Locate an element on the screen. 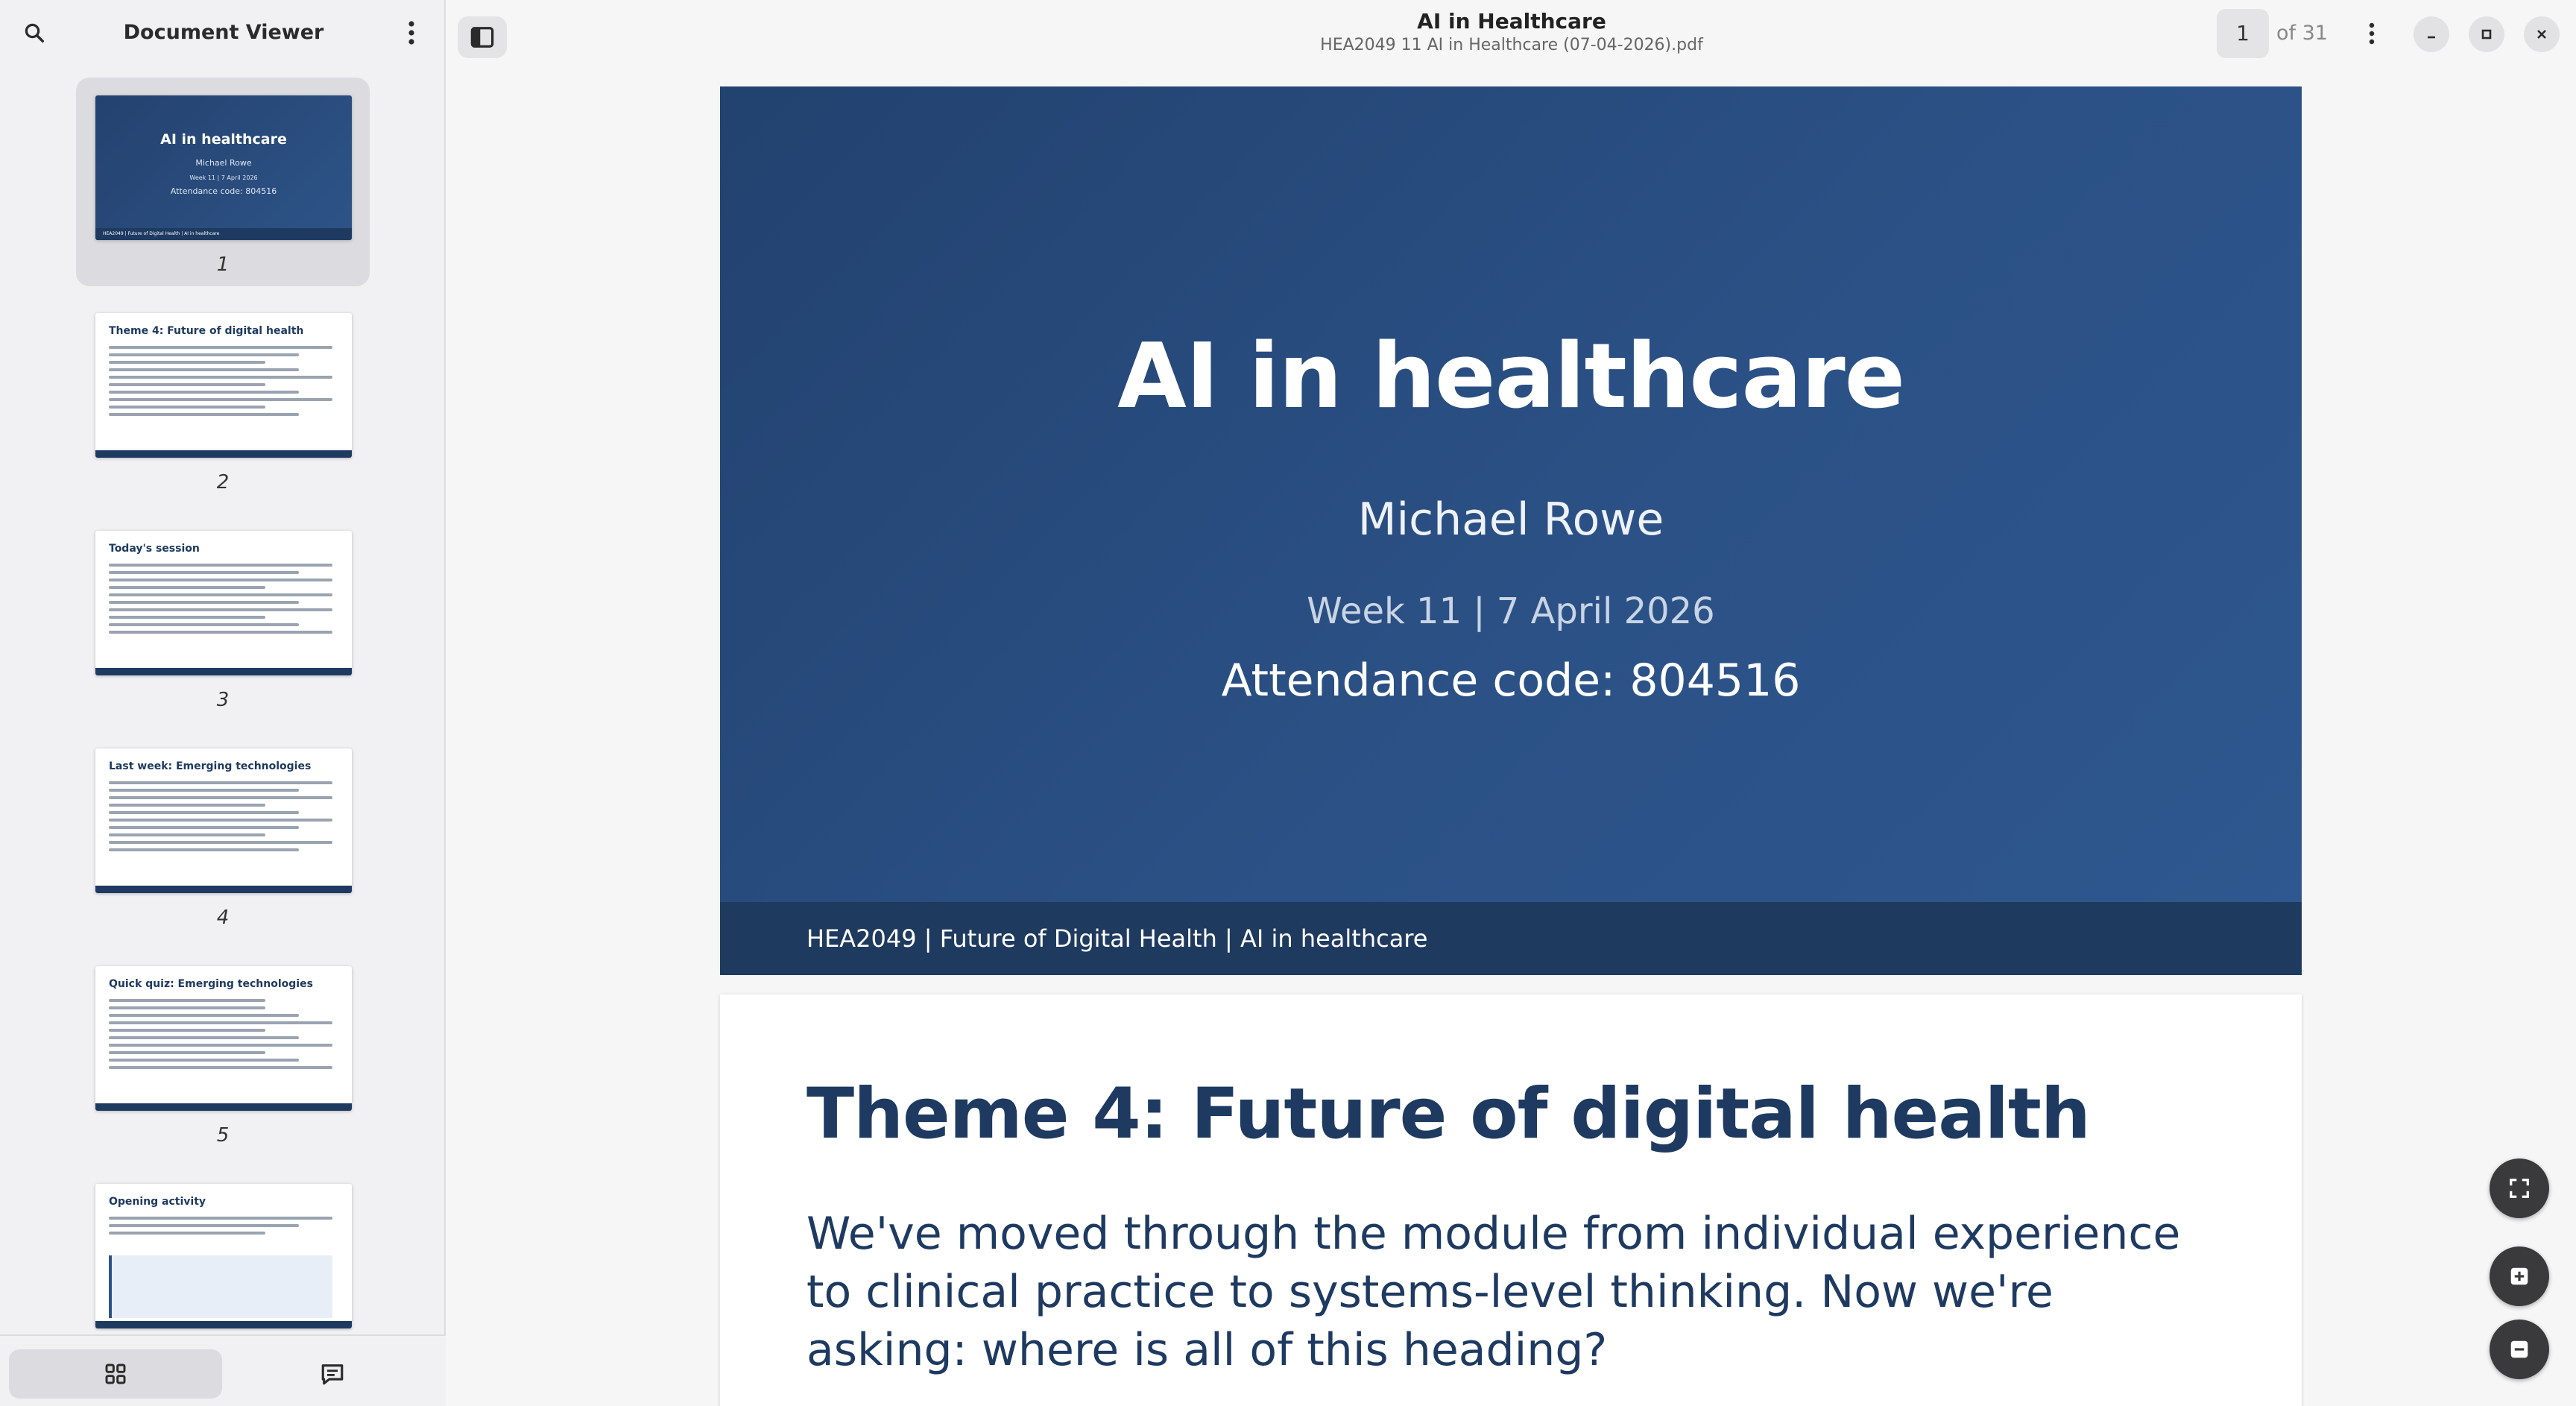 This screenshot has width=2576, height=1406. thumbnail-image: Today's session is located at coordinates (223, 603).